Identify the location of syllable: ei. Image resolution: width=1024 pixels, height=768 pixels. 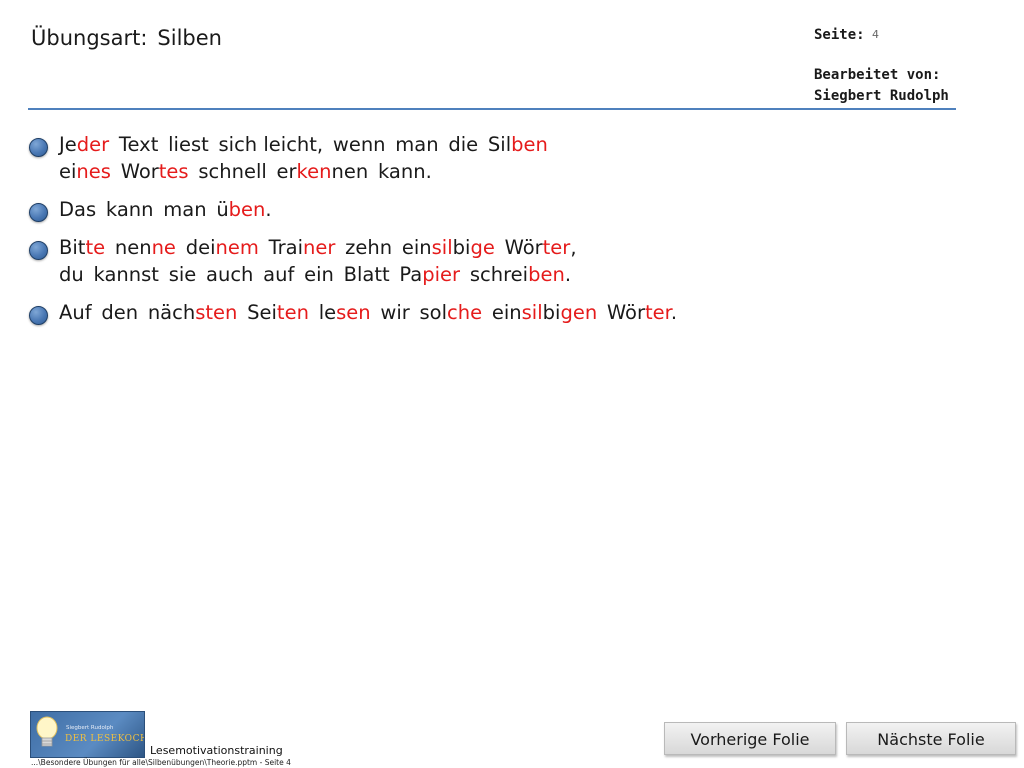
(68, 171).